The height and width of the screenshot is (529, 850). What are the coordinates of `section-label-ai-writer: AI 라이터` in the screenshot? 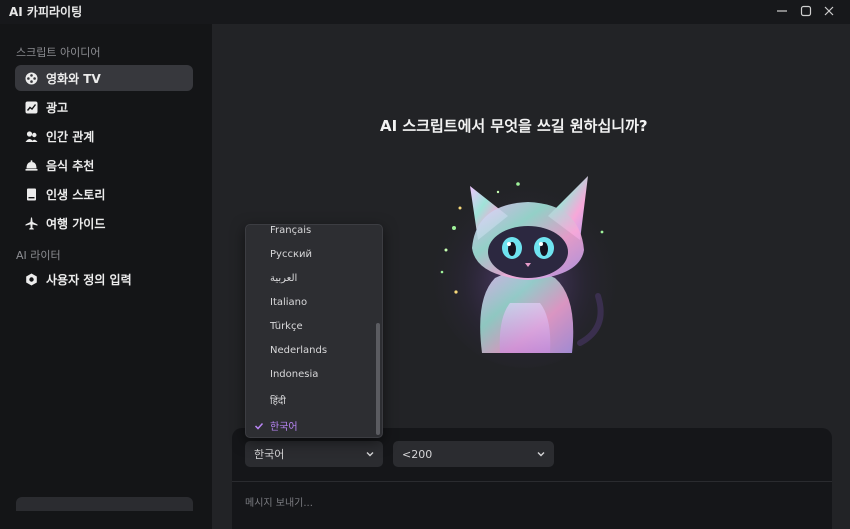 It's located at (38, 255).